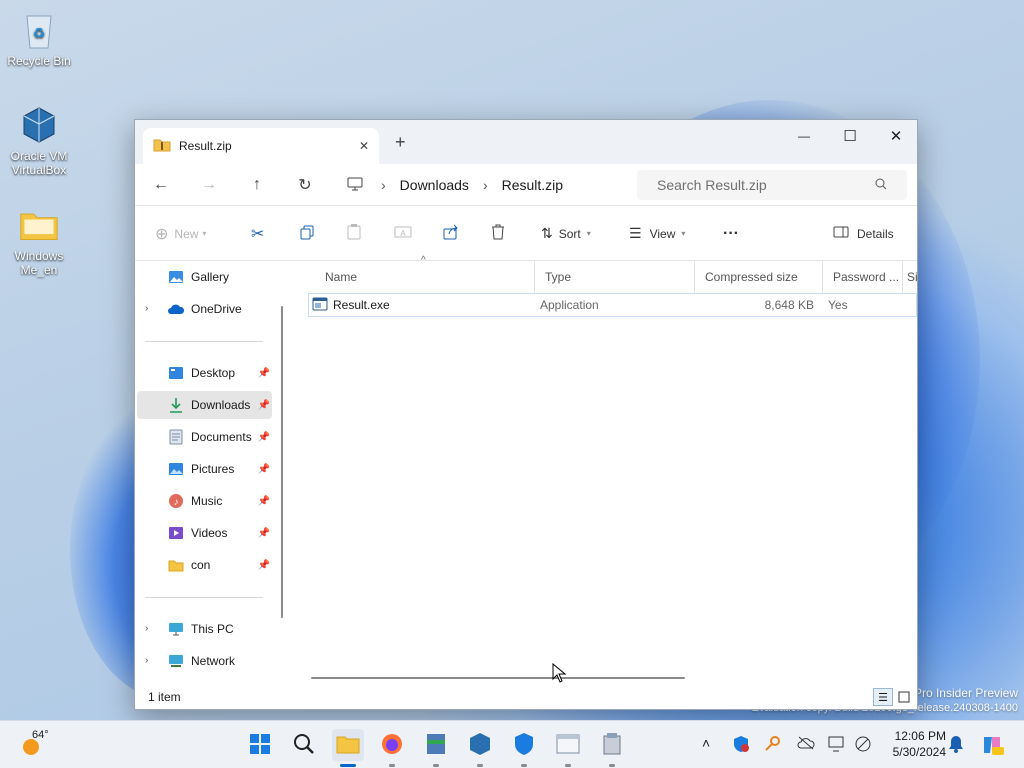 Image resolution: width=1024 pixels, height=768 pixels. I want to click on notification-bell-icon, so click(956, 745).